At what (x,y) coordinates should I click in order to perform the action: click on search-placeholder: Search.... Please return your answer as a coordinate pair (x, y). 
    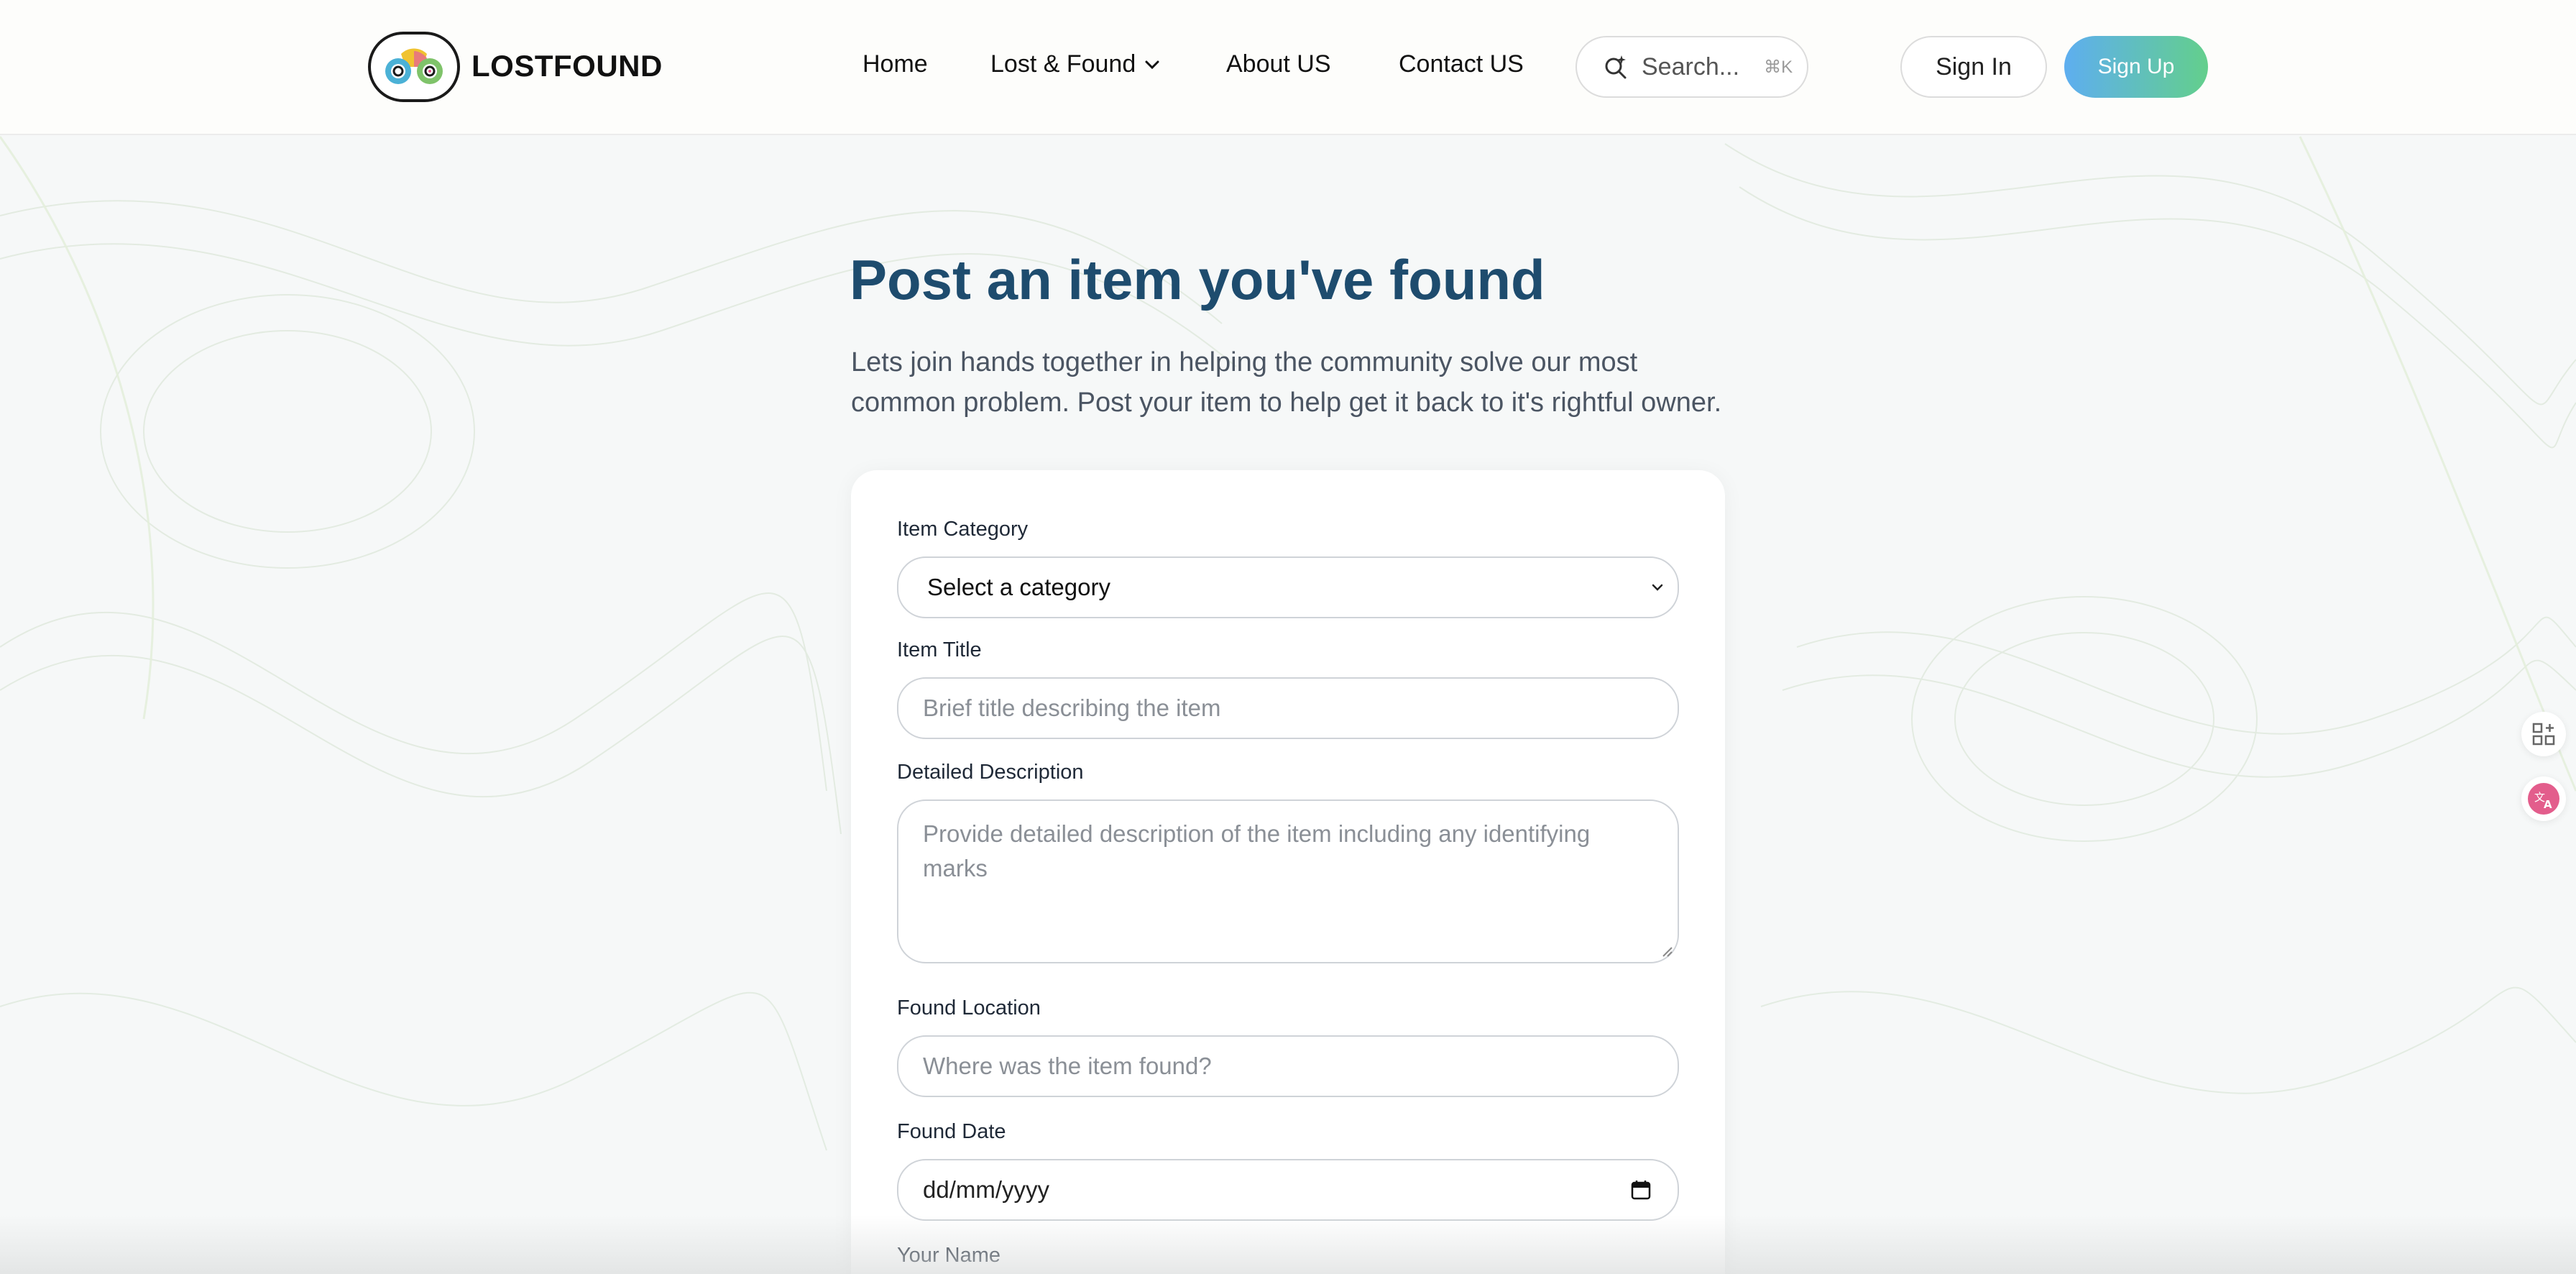
    Looking at the image, I should click on (1691, 66).